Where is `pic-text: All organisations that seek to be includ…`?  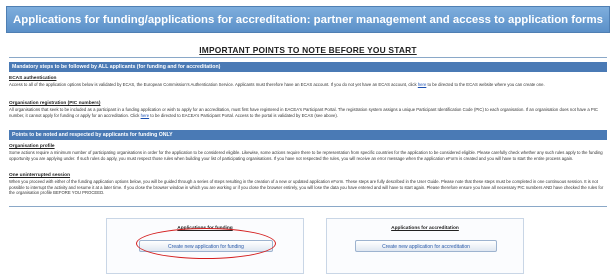
pic-text: All organisations that seek to be includ… is located at coordinates (303, 112).